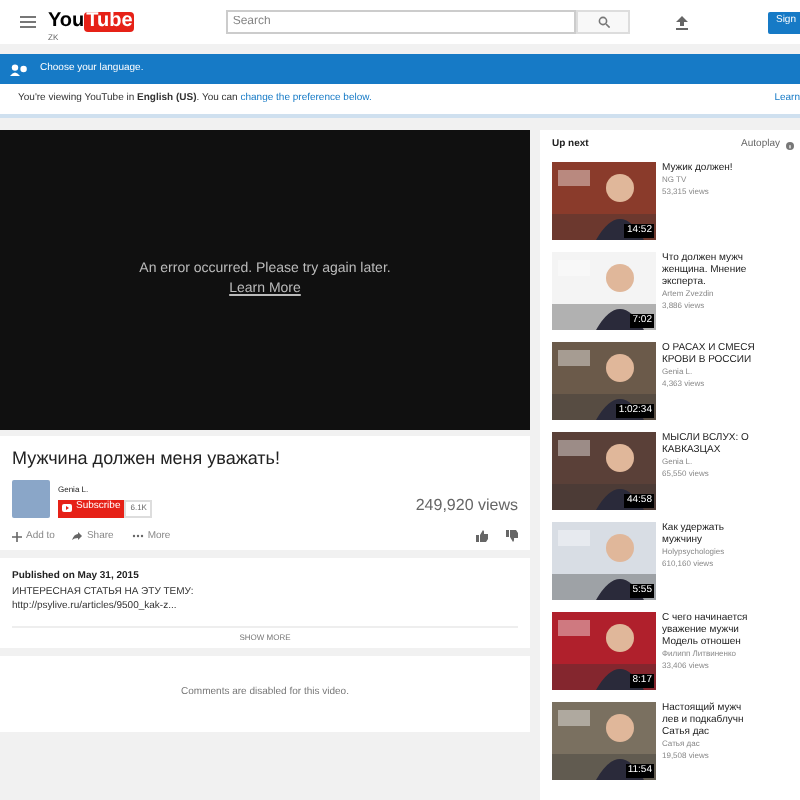 The width and height of the screenshot is (800, 800). Describe the element at coordinates (77, 536) in the screenshot. I see `share-icon` at that location.